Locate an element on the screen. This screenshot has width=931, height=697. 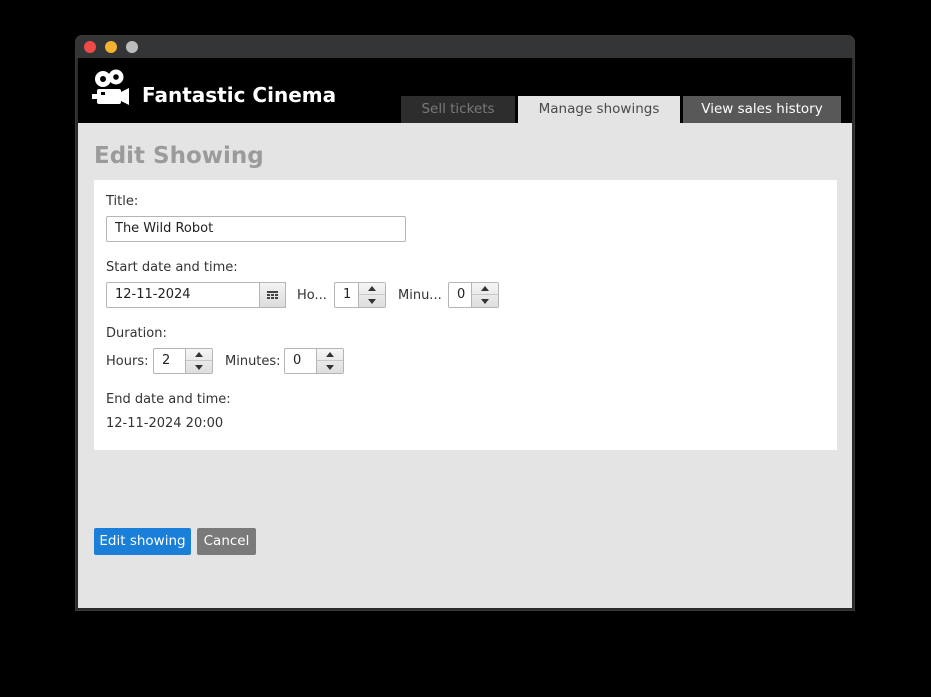
duration-hours-increment-button is located at coordinates (199, 355).